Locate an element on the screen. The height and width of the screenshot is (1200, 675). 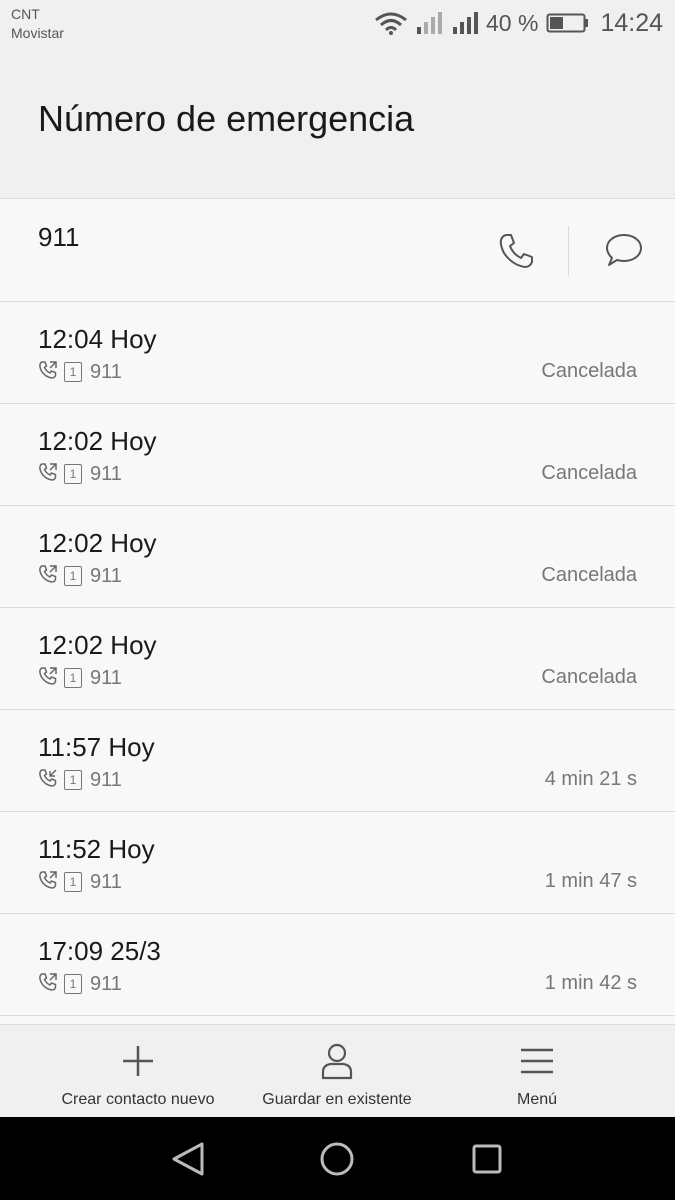
status-clock: 14:24 is located at coordinates (631, 22).